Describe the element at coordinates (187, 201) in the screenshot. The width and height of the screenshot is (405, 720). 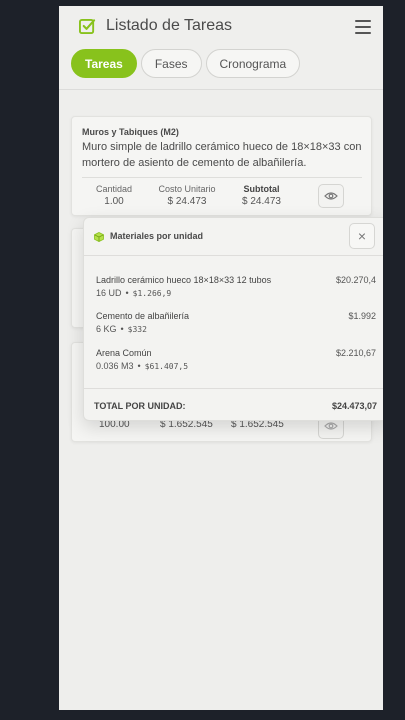
I see `unit-cost-value: $ 24.473` at that location.